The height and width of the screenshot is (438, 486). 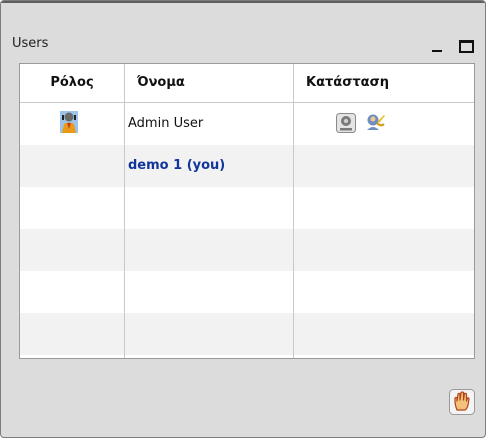 I want to click on panel-title: Users, so click(x=30, y=43).